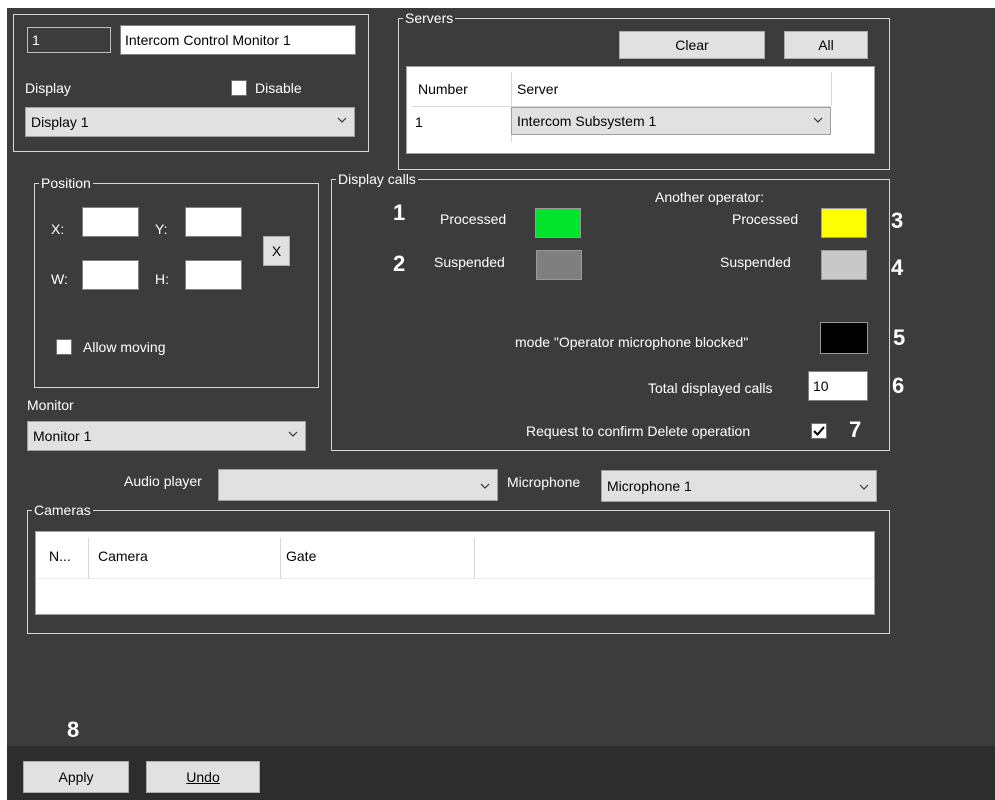  Describe the element at coordinates (710, 388) in the screenshot. I see `total-calls-label: Total displayed calls` at that location.